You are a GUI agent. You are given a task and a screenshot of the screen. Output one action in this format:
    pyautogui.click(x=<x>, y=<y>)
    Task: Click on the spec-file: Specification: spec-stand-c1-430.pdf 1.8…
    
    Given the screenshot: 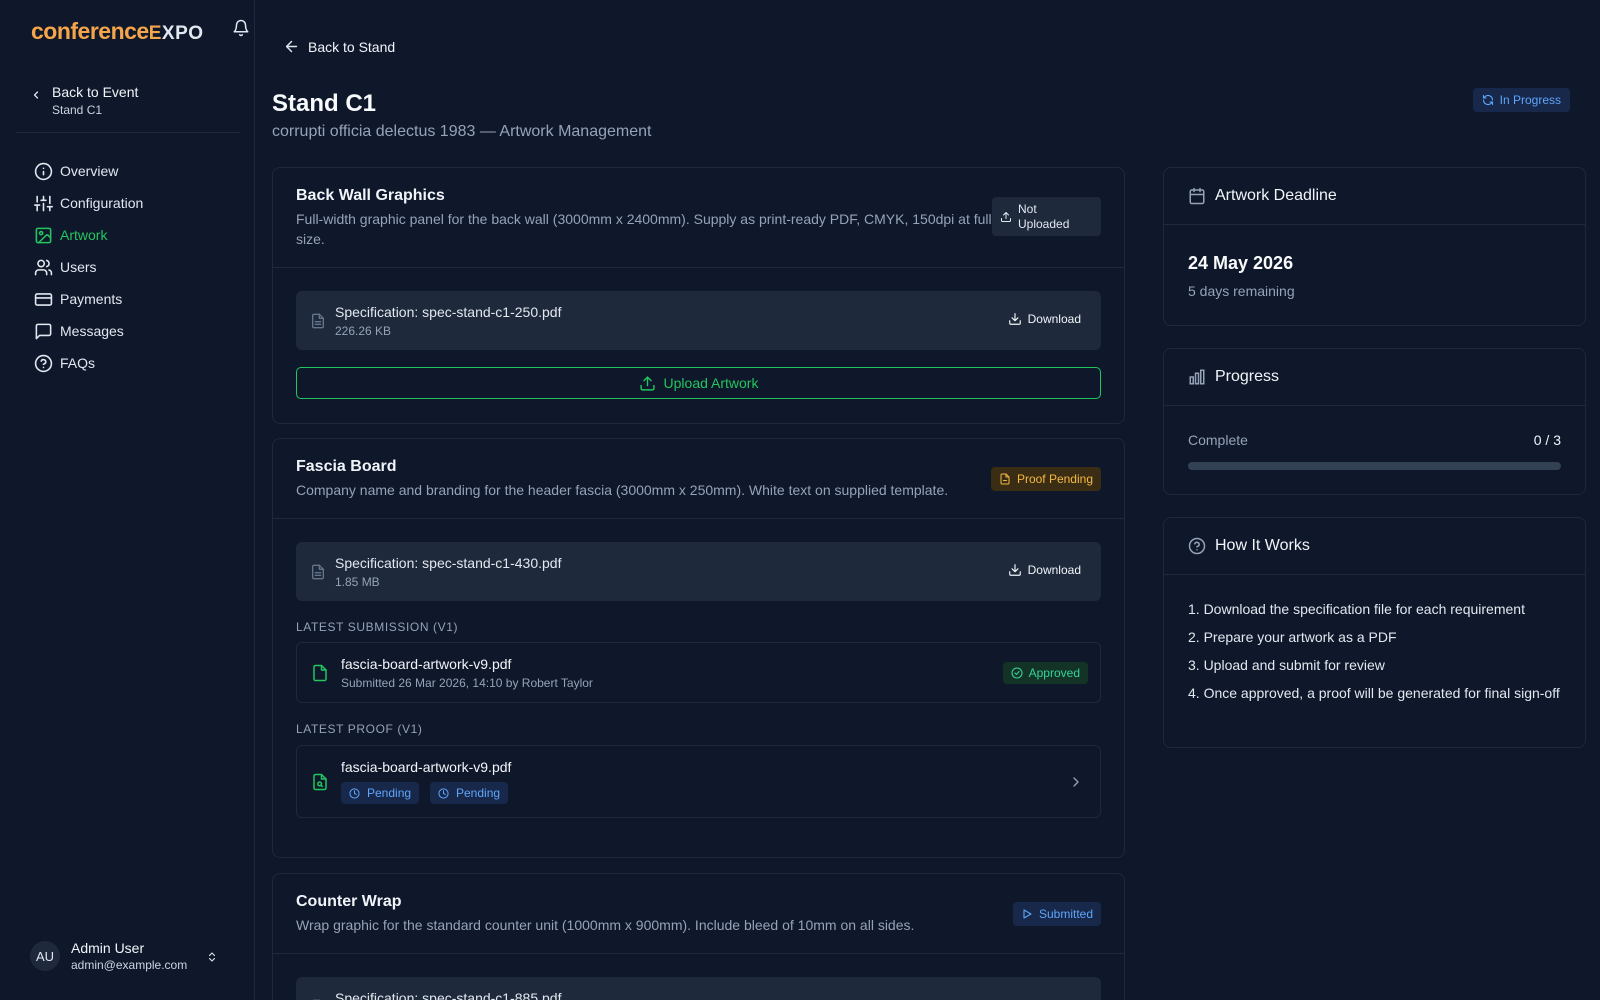 What is the action you would take?
    pyautogui.click(x=698, y=571)
    